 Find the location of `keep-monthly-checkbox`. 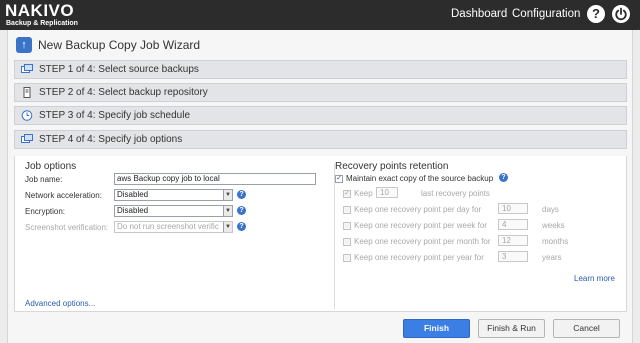

keep-monthly-checkbox is located at coordinates (347, 242).